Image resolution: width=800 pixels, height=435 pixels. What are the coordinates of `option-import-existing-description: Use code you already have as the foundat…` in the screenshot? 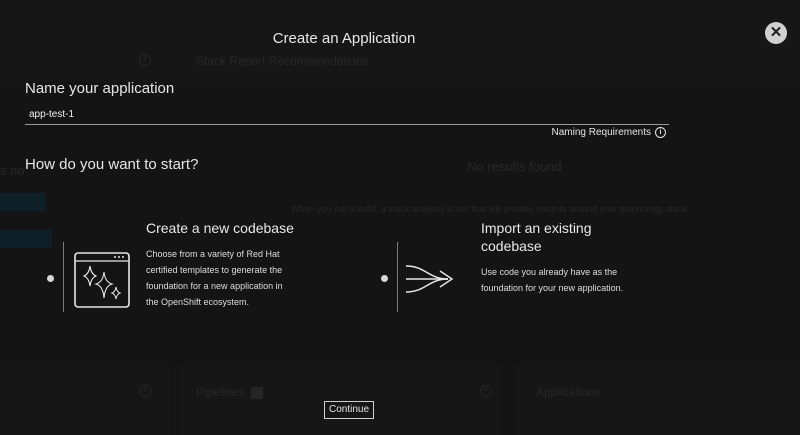 It's located at (552, 280).